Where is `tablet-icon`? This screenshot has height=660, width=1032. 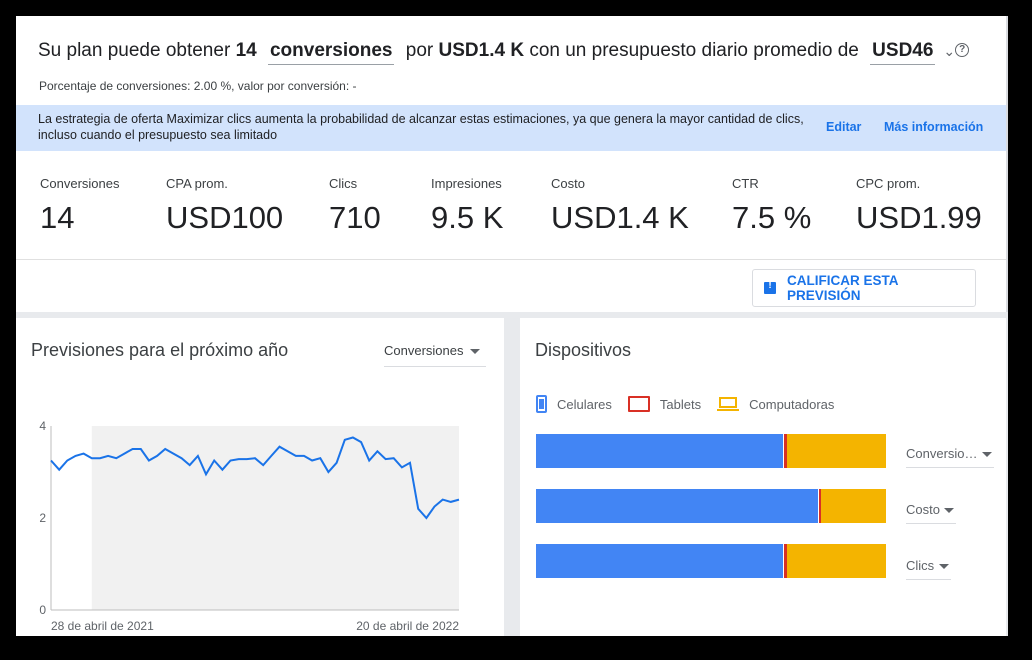 tablet-icon is located at coordinates (638, 404).